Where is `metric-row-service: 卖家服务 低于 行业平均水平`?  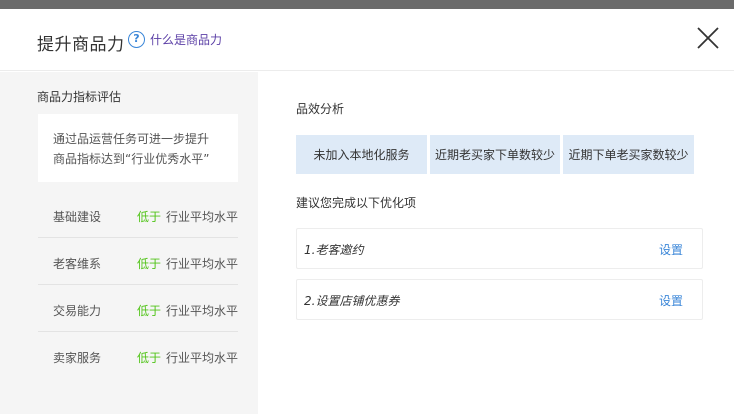
metric-row-service: 卖家服务 低于 行业平均水平 is located at coordinates (138, 355).